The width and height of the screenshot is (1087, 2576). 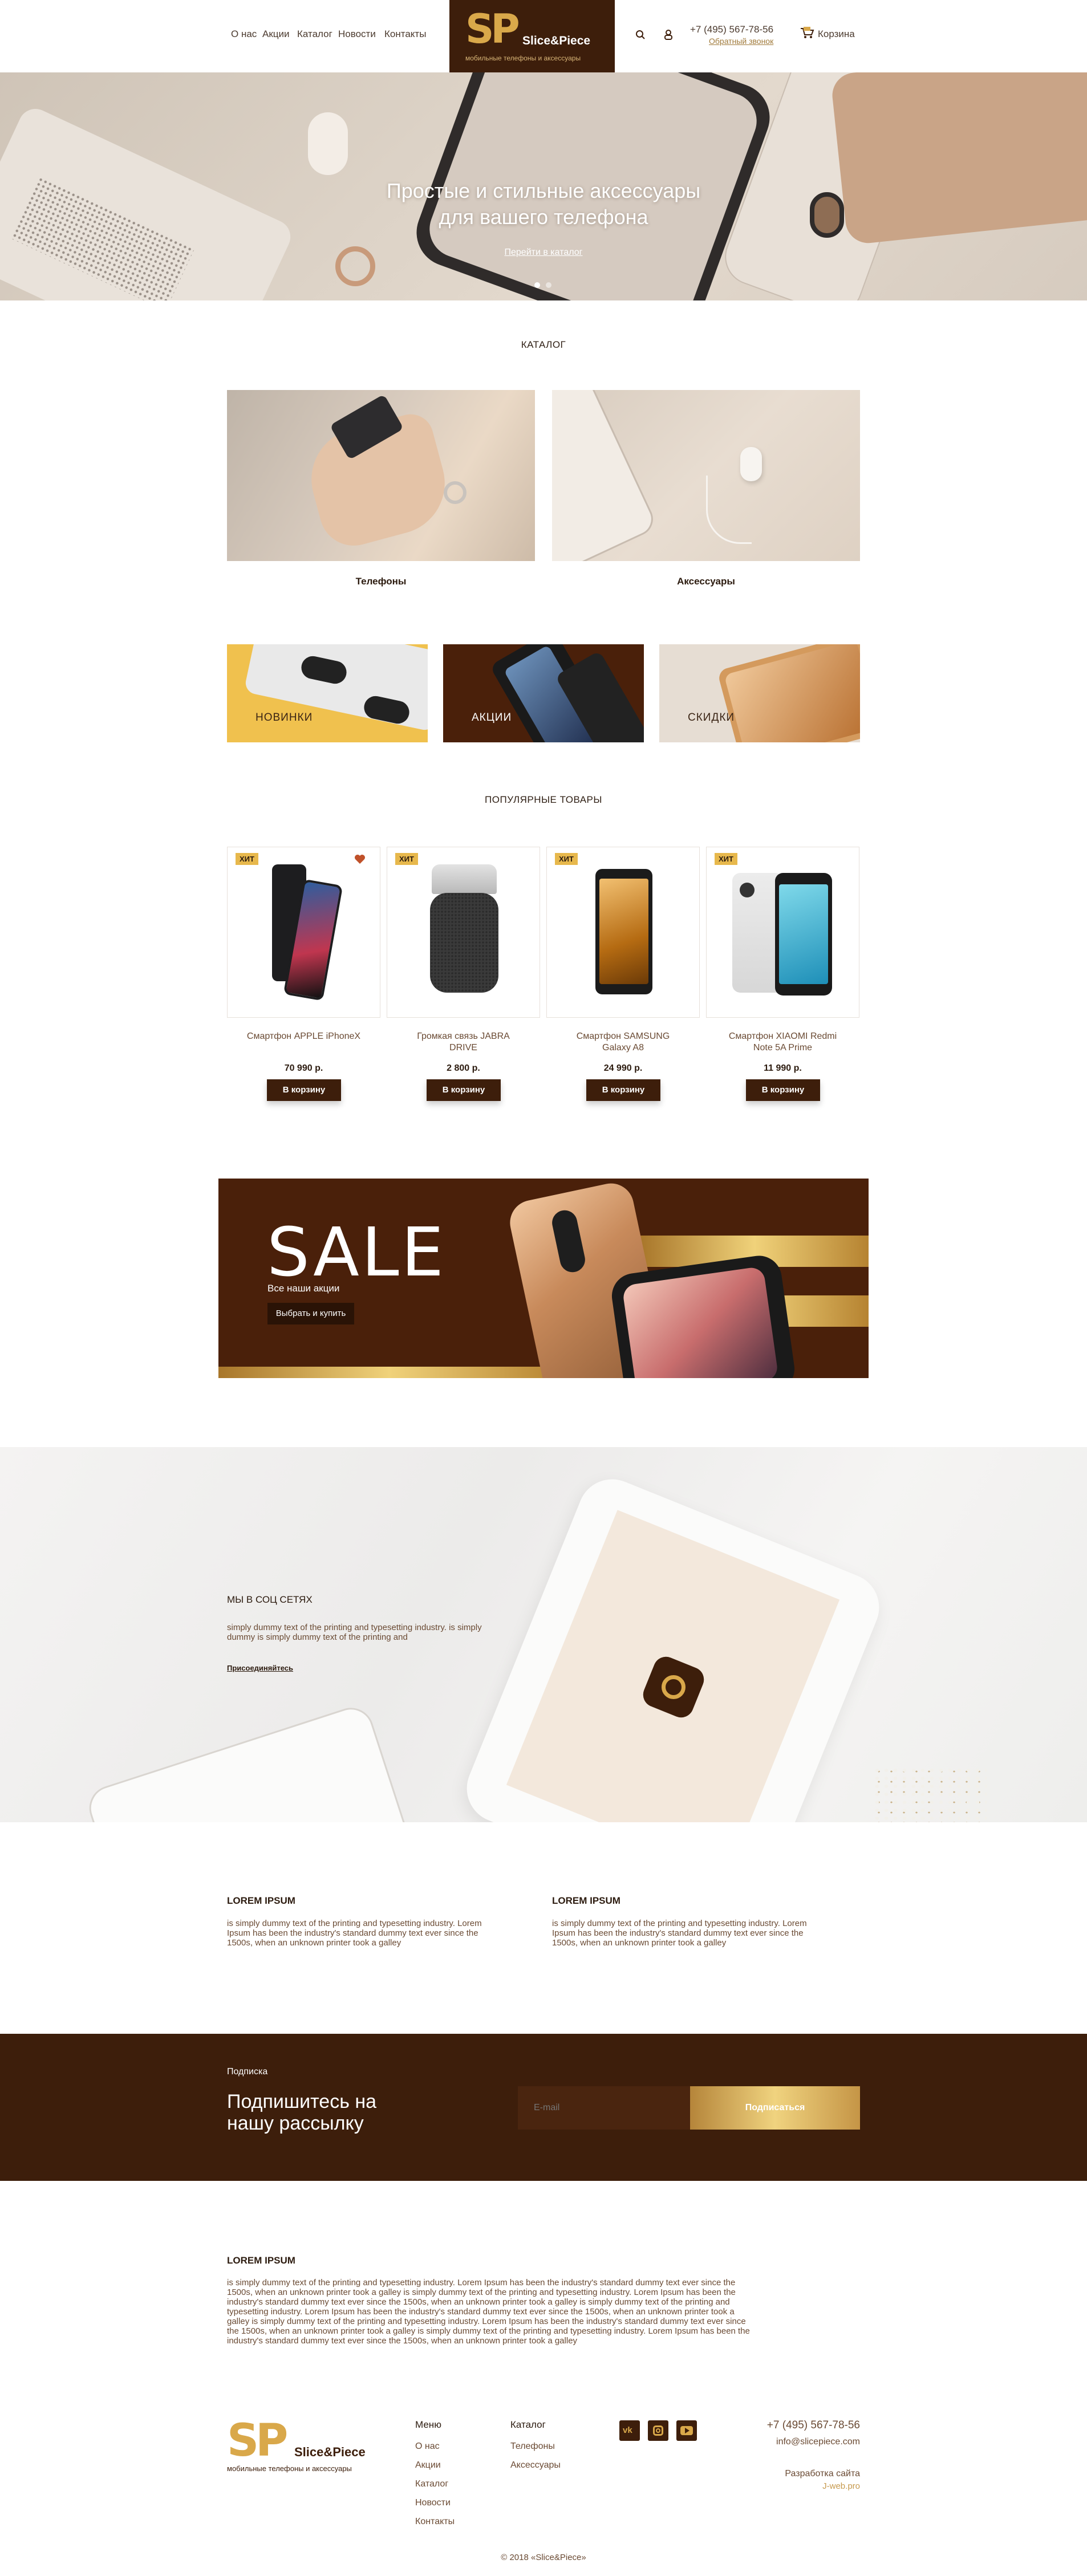 I want to click on social-join-link: Присоединяйтесь, so click(x=260, y=1668).